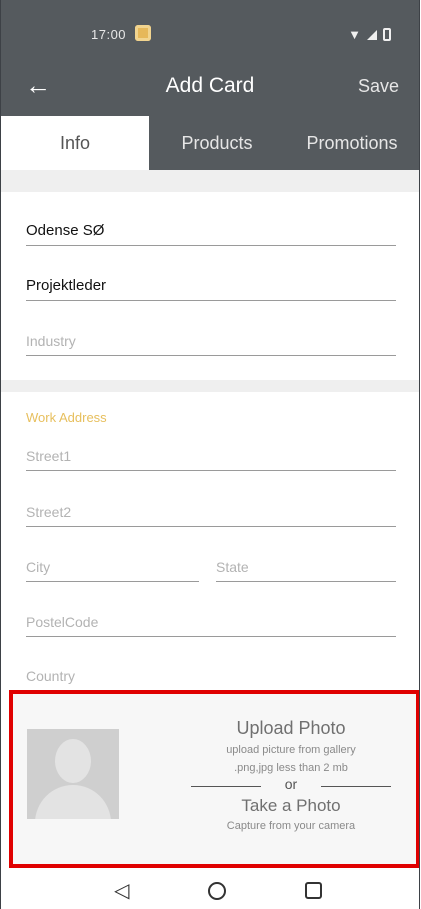  I want to click on tab-bar: Info Products Promotions, so click(210, 143).